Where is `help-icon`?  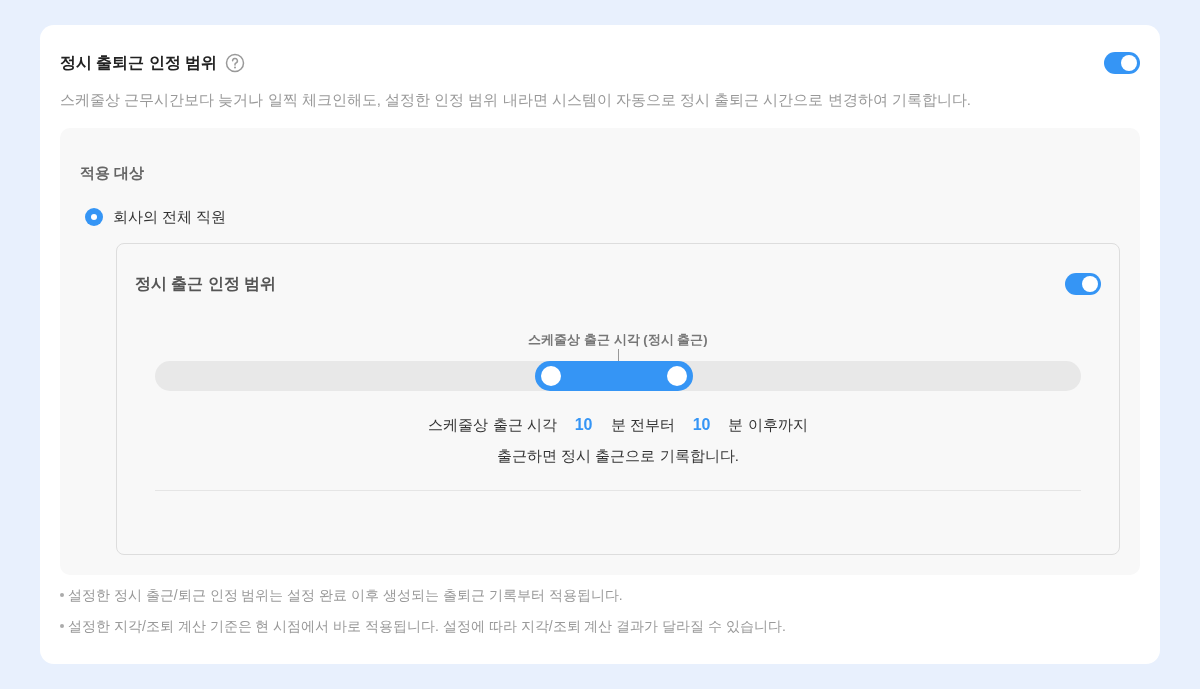 help-icon is located at coordinates (235, 63).